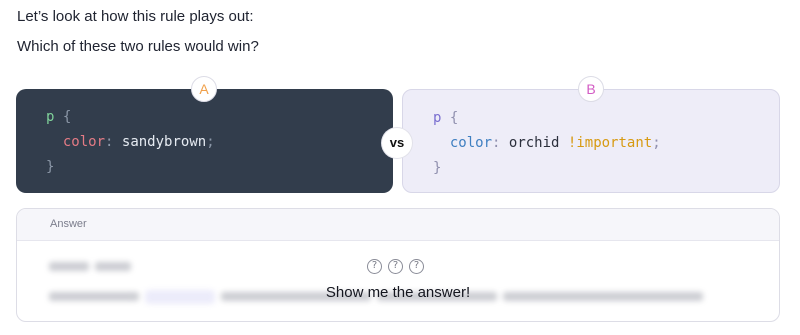 The image size is (800, 335). Describe the element at coordinates (204, 89) in the screenshot. I see `rule-a-badge: A` at that location.